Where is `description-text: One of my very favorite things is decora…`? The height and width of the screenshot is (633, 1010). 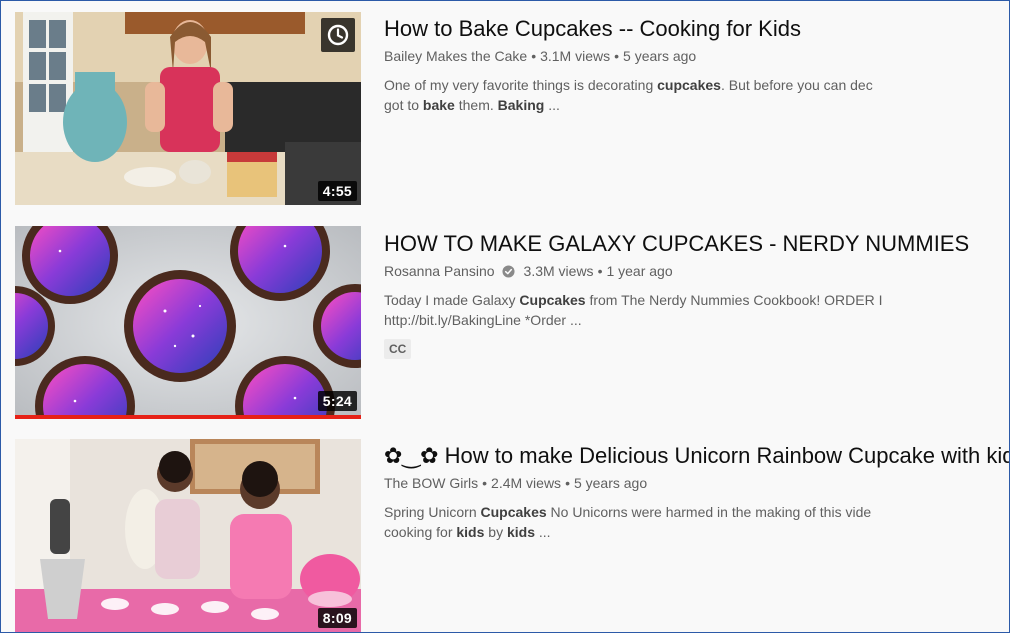
description-text: One of my very favorite things is decora… is located at coordinates (521, 85).